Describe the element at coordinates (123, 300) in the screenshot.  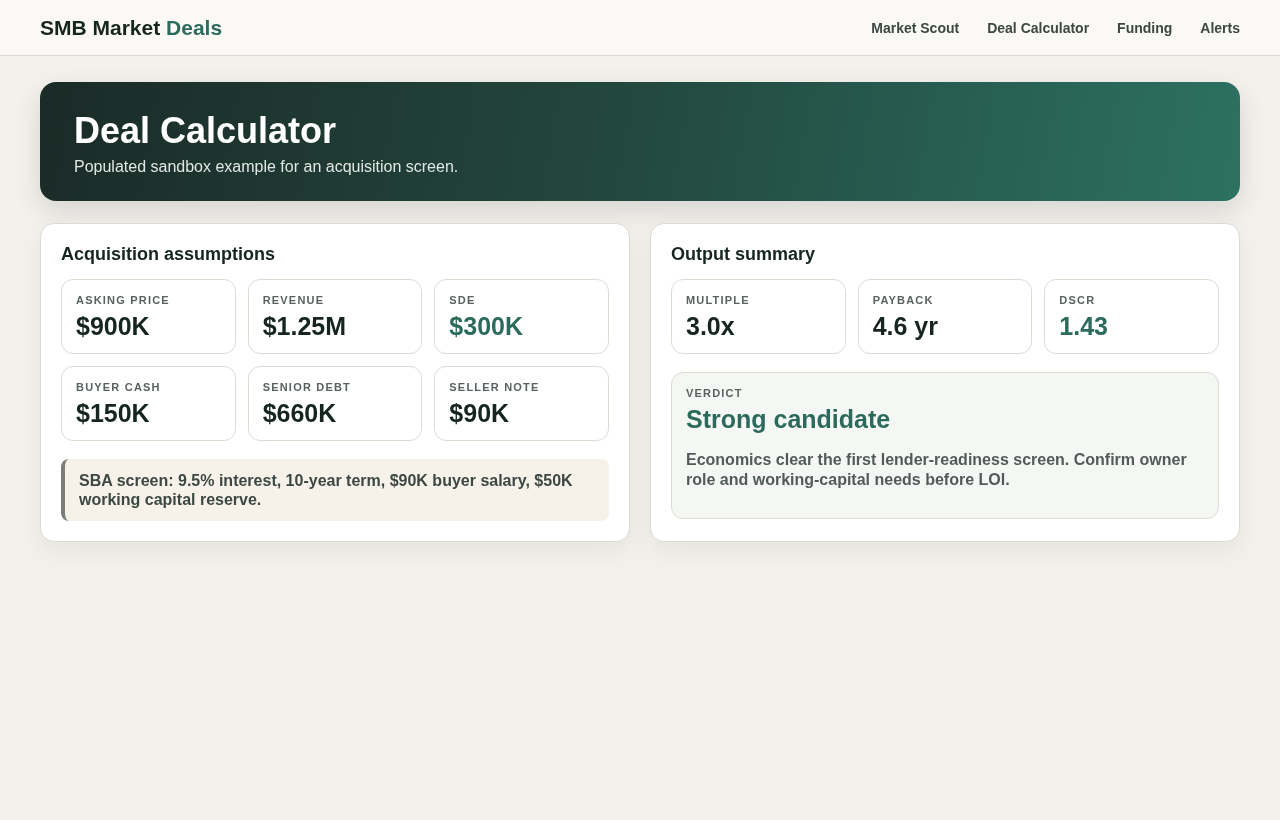
I see `metric-label: ASKING PRICE` at that location.